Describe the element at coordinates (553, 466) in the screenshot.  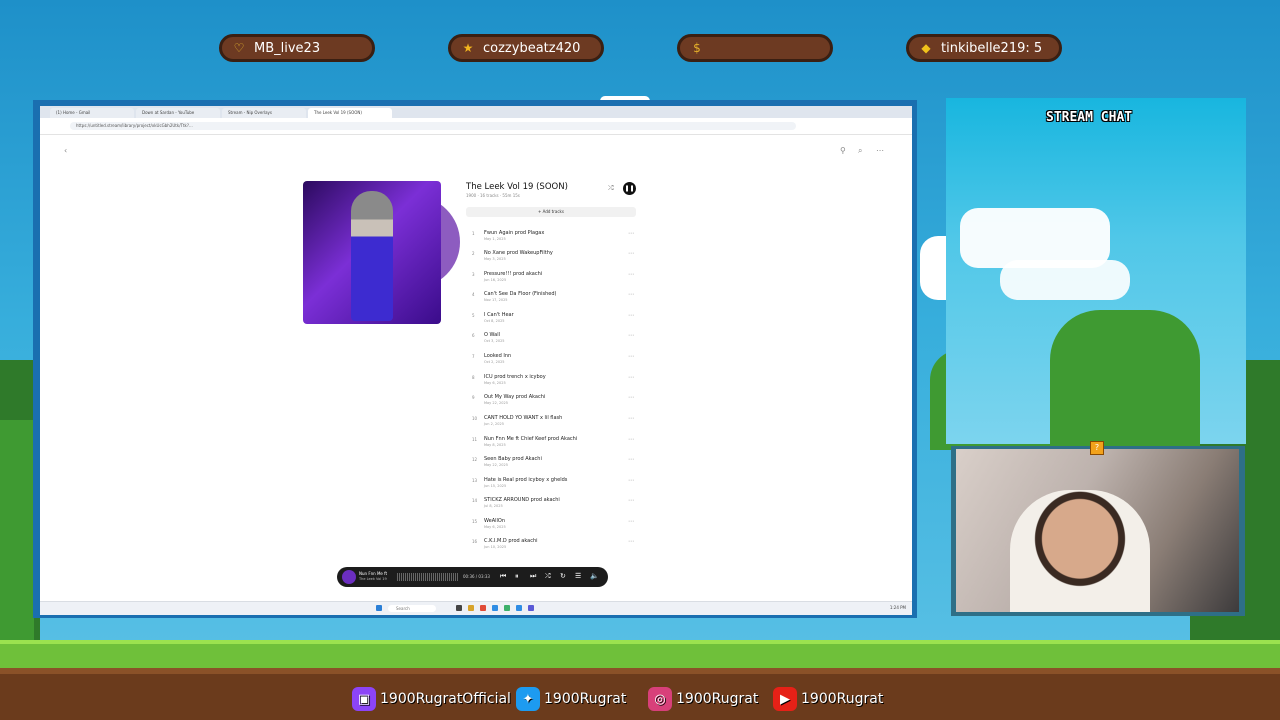
I see `track-row: 12 Seen Baby prod Akachi May 22, 2025 ⋯` at that location.